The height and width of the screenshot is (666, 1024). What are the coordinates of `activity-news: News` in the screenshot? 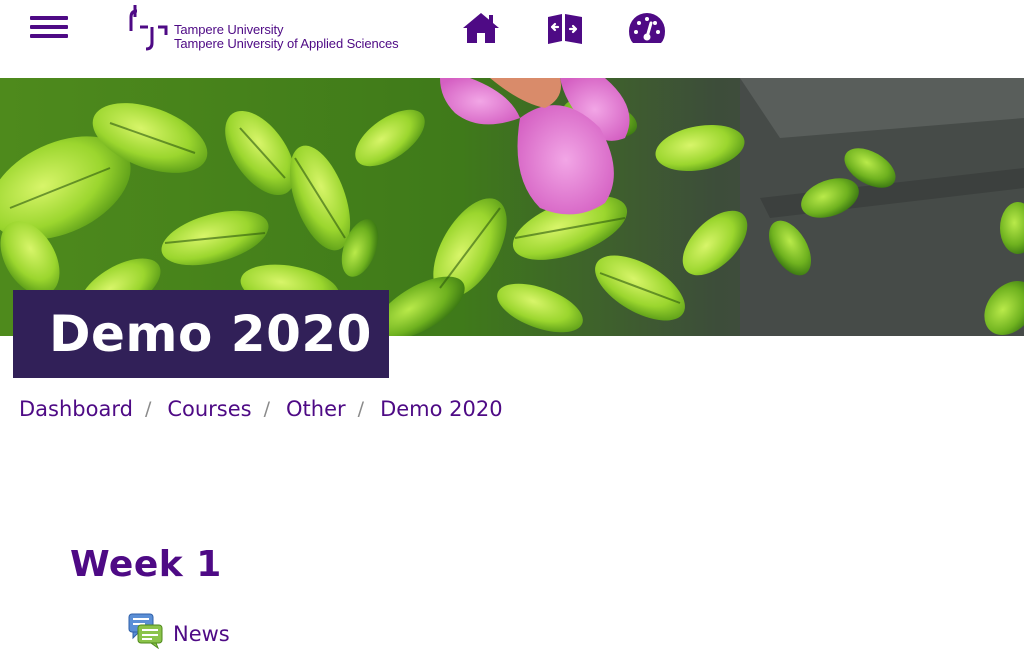 It's located at (179, 631).